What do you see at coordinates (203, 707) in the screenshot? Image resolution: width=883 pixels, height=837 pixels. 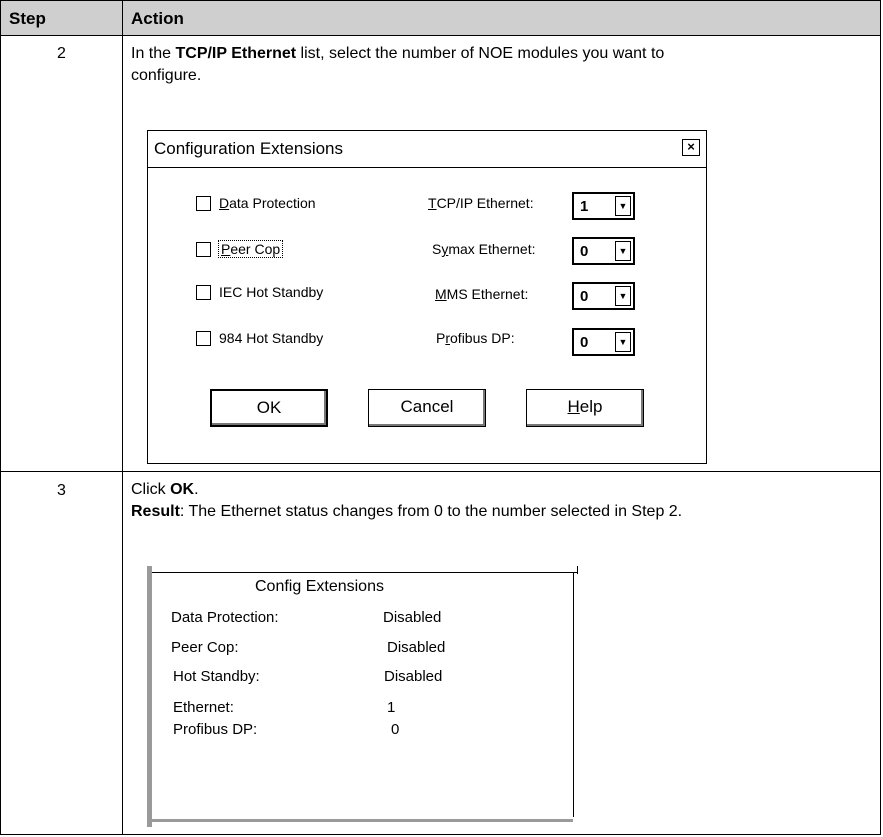 I see `ethernet-status-label: Ethernet:` at bounding box center [203, 707].